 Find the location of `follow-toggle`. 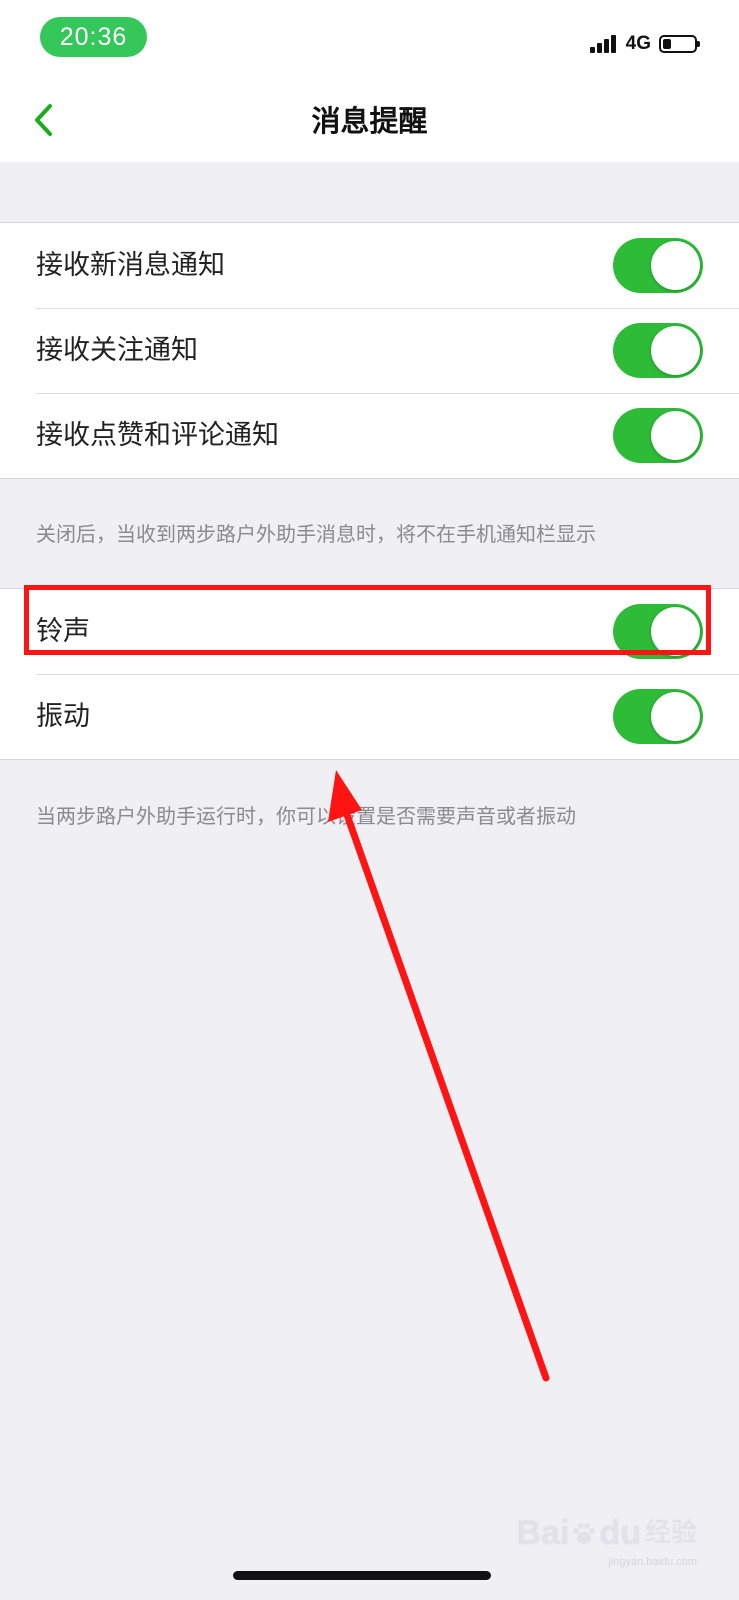

follow-toggle is located at coordinates (658, 350).